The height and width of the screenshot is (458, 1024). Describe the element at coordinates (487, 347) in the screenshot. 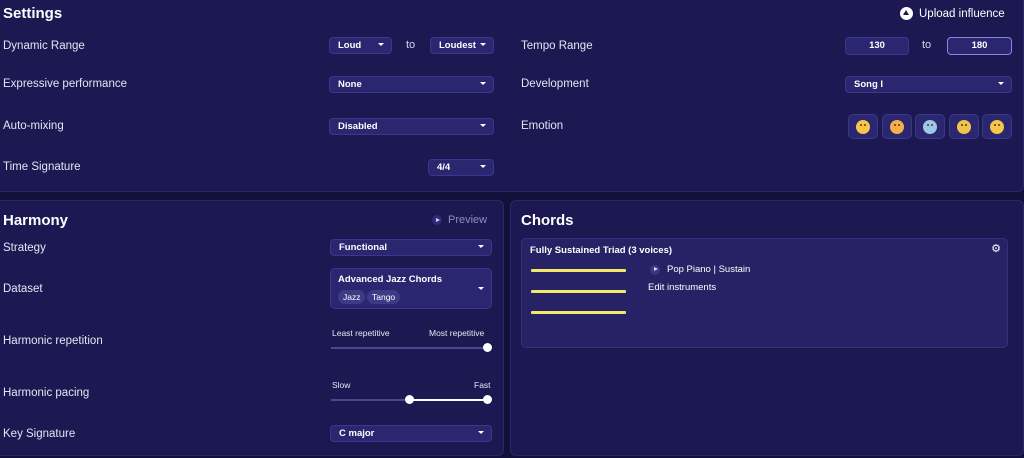

I see `repetition-slider-thumb` at that location.